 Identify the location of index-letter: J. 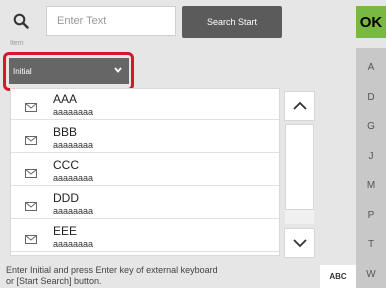
(371, 156).